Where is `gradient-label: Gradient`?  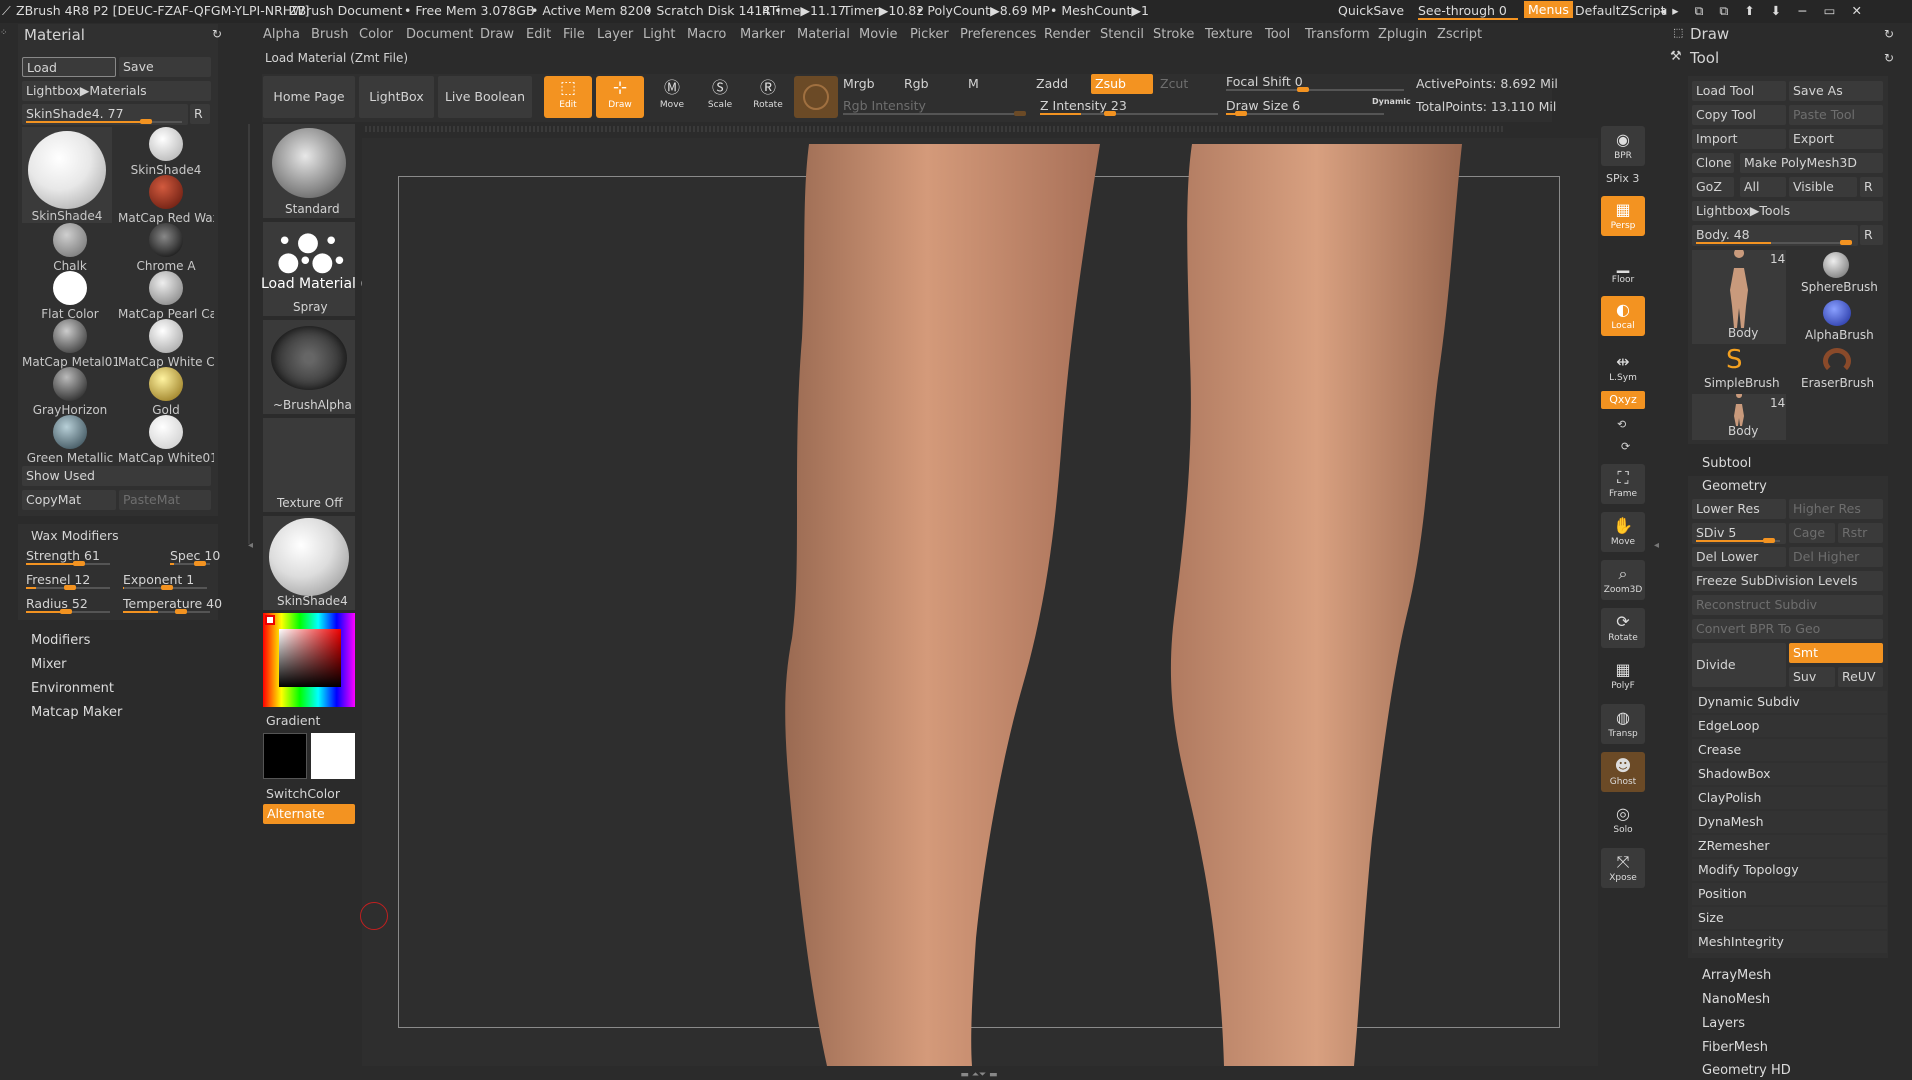
gradient-label: Gradient is located at coordinates (293, 720).